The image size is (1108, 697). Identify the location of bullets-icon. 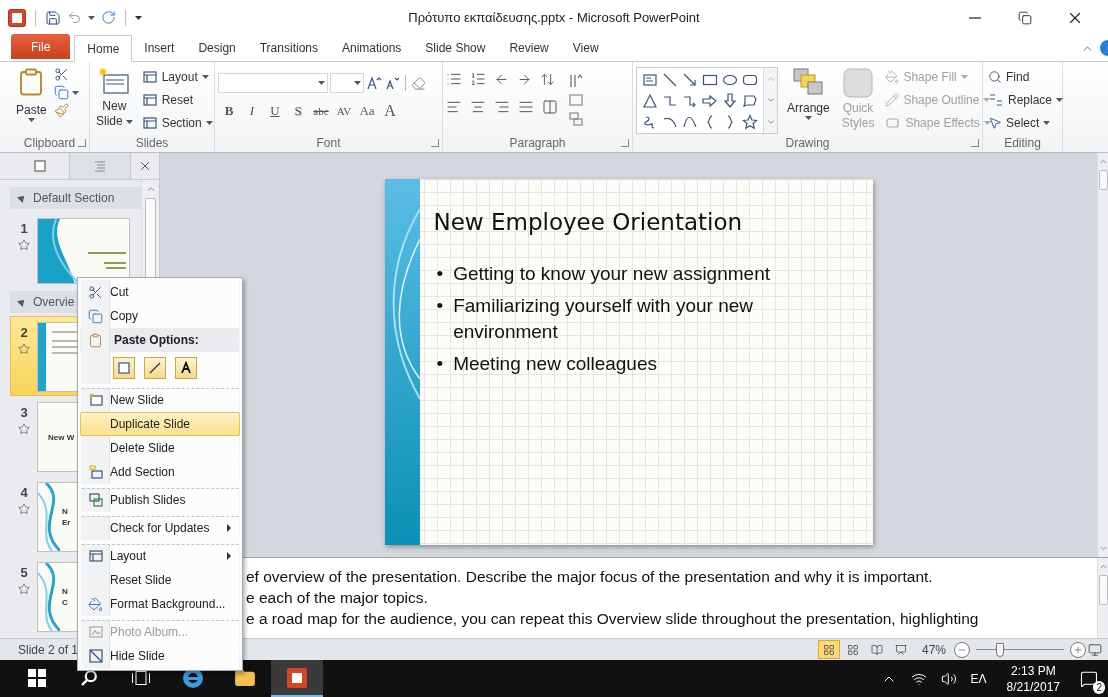
(454, 79).